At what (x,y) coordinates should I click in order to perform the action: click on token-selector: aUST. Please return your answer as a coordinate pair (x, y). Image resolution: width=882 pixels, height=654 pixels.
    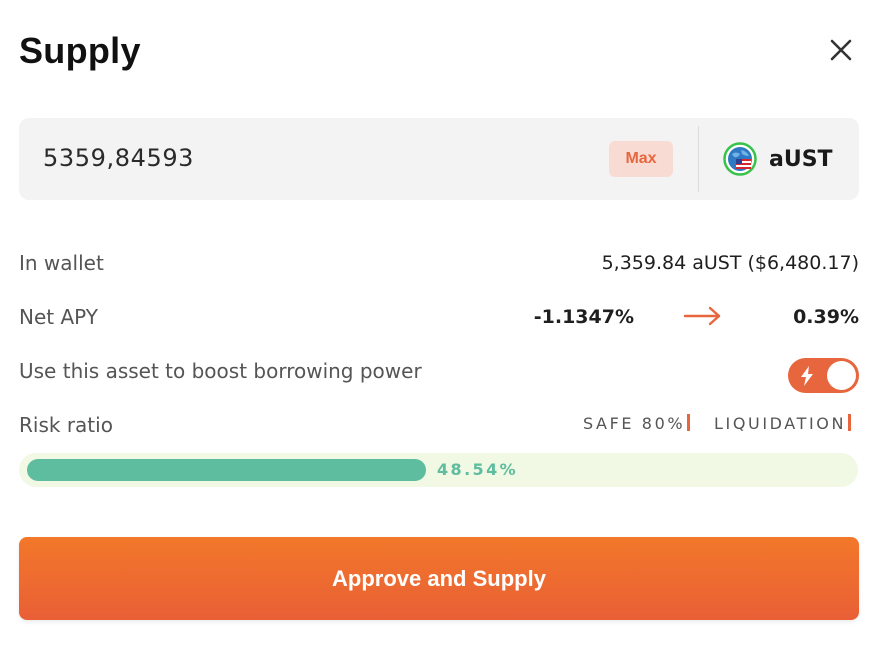
    Looking at the image, I should click on (778, 159).